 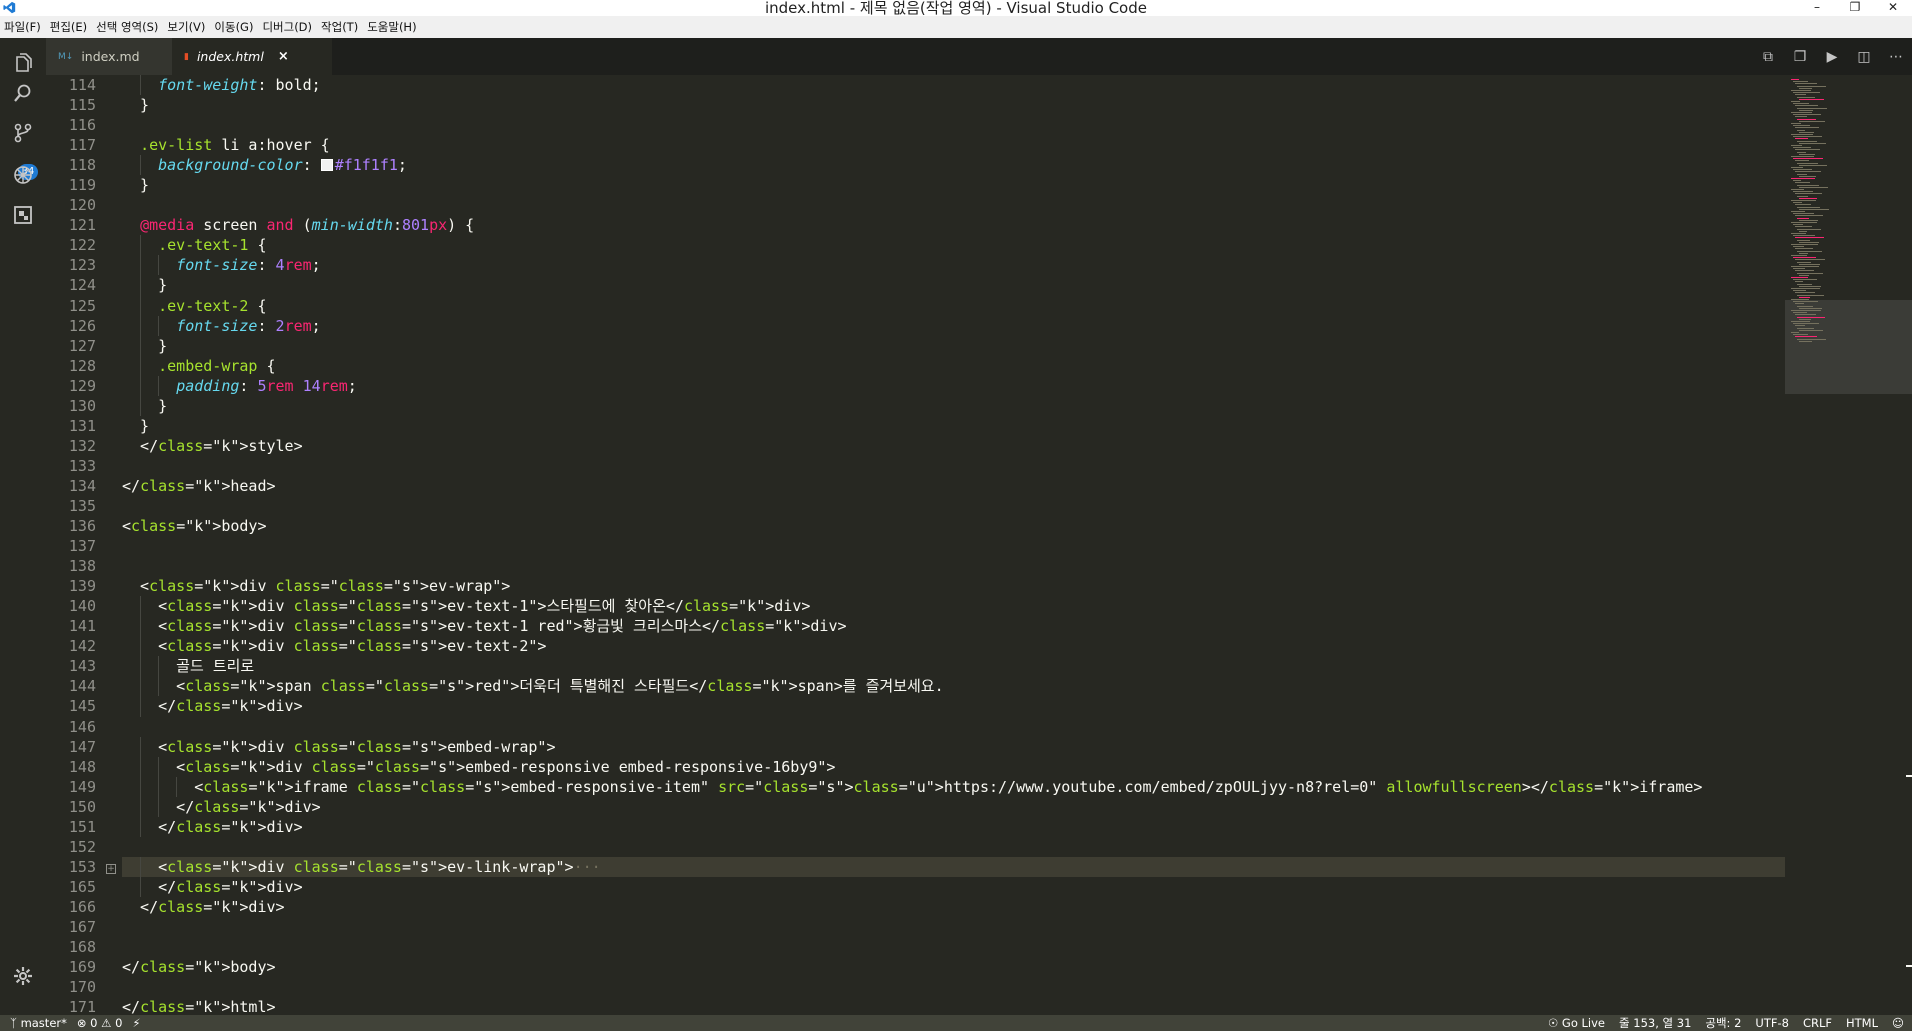 I want to click on code-line: font-size: 2rem;, so click(x=975, y=325).